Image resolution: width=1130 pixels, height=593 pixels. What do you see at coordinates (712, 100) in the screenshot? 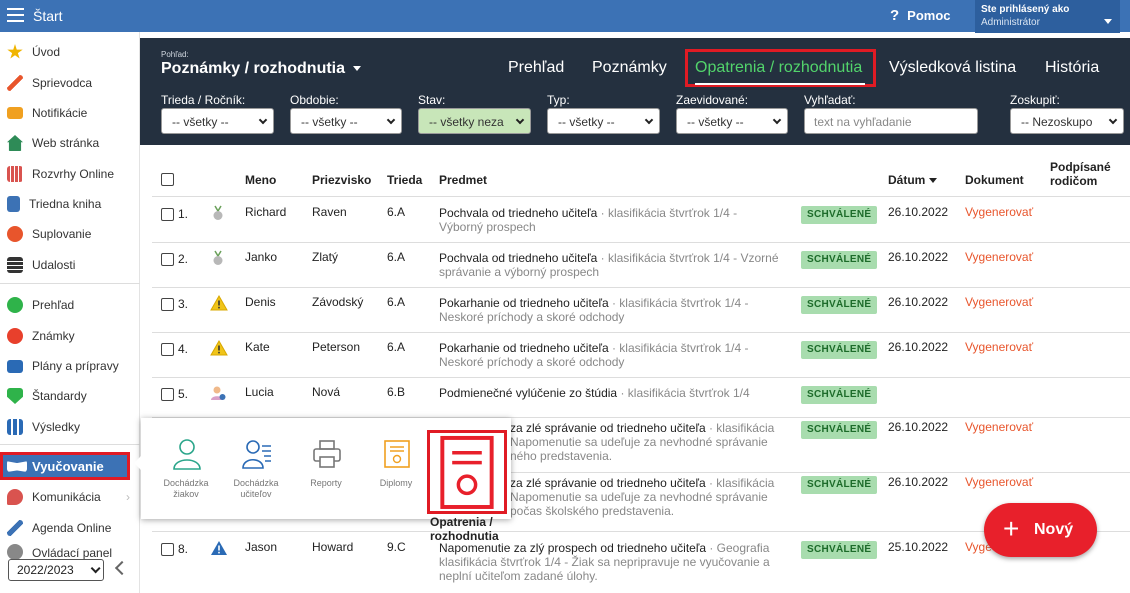
I see `filter-label: Zaevidované:` at bounding box center [712, 100].